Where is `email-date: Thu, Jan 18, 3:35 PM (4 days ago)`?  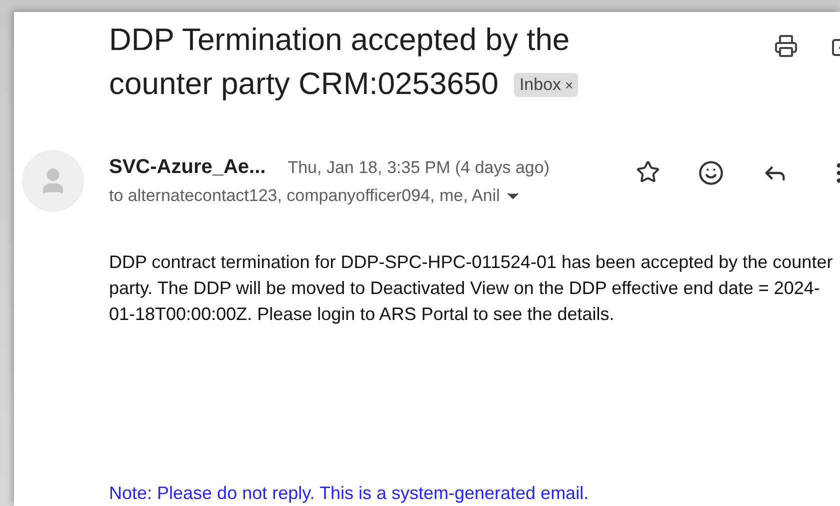
email-date: Thu, Jan 18, 3:35 PM (4 days ago) is located at coordinates (419, 168).